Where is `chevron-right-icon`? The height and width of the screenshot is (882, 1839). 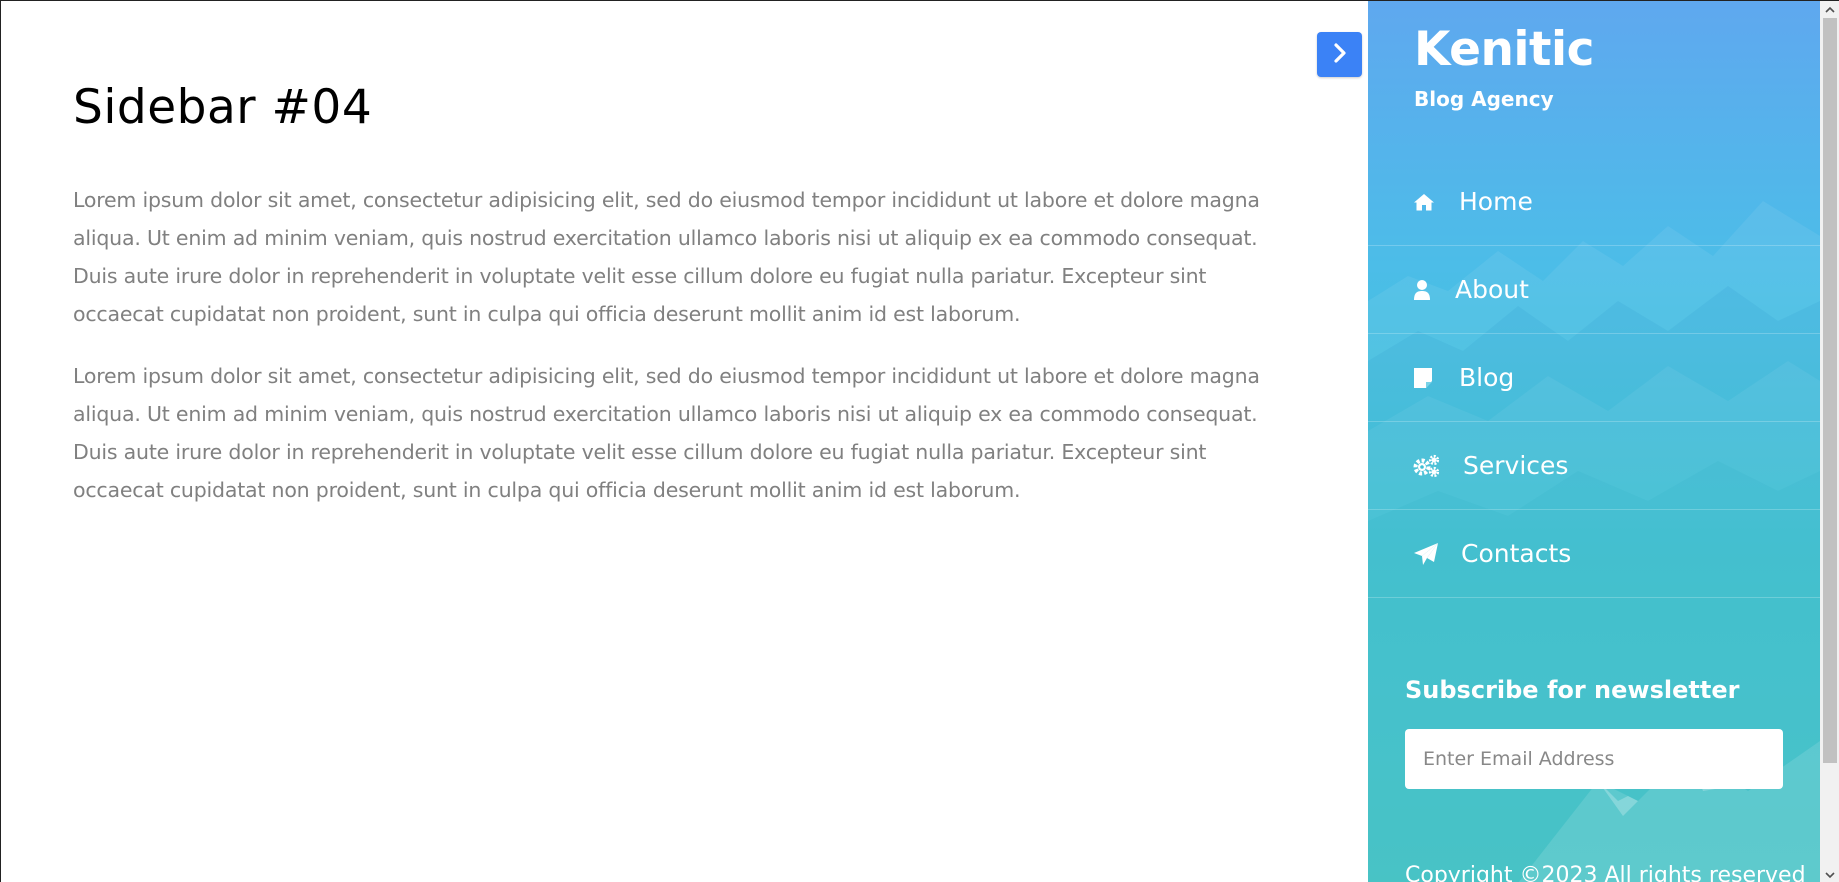
chevron-right-icon is located at coordinates (1340, 54).